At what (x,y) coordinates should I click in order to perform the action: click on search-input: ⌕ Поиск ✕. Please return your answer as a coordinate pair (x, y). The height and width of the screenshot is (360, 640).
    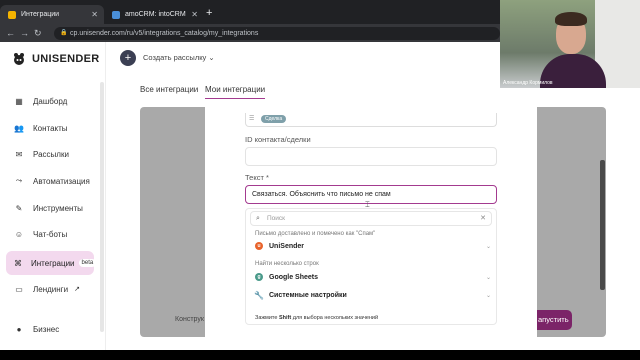
    Looking at the image, I should click on (371, 218).